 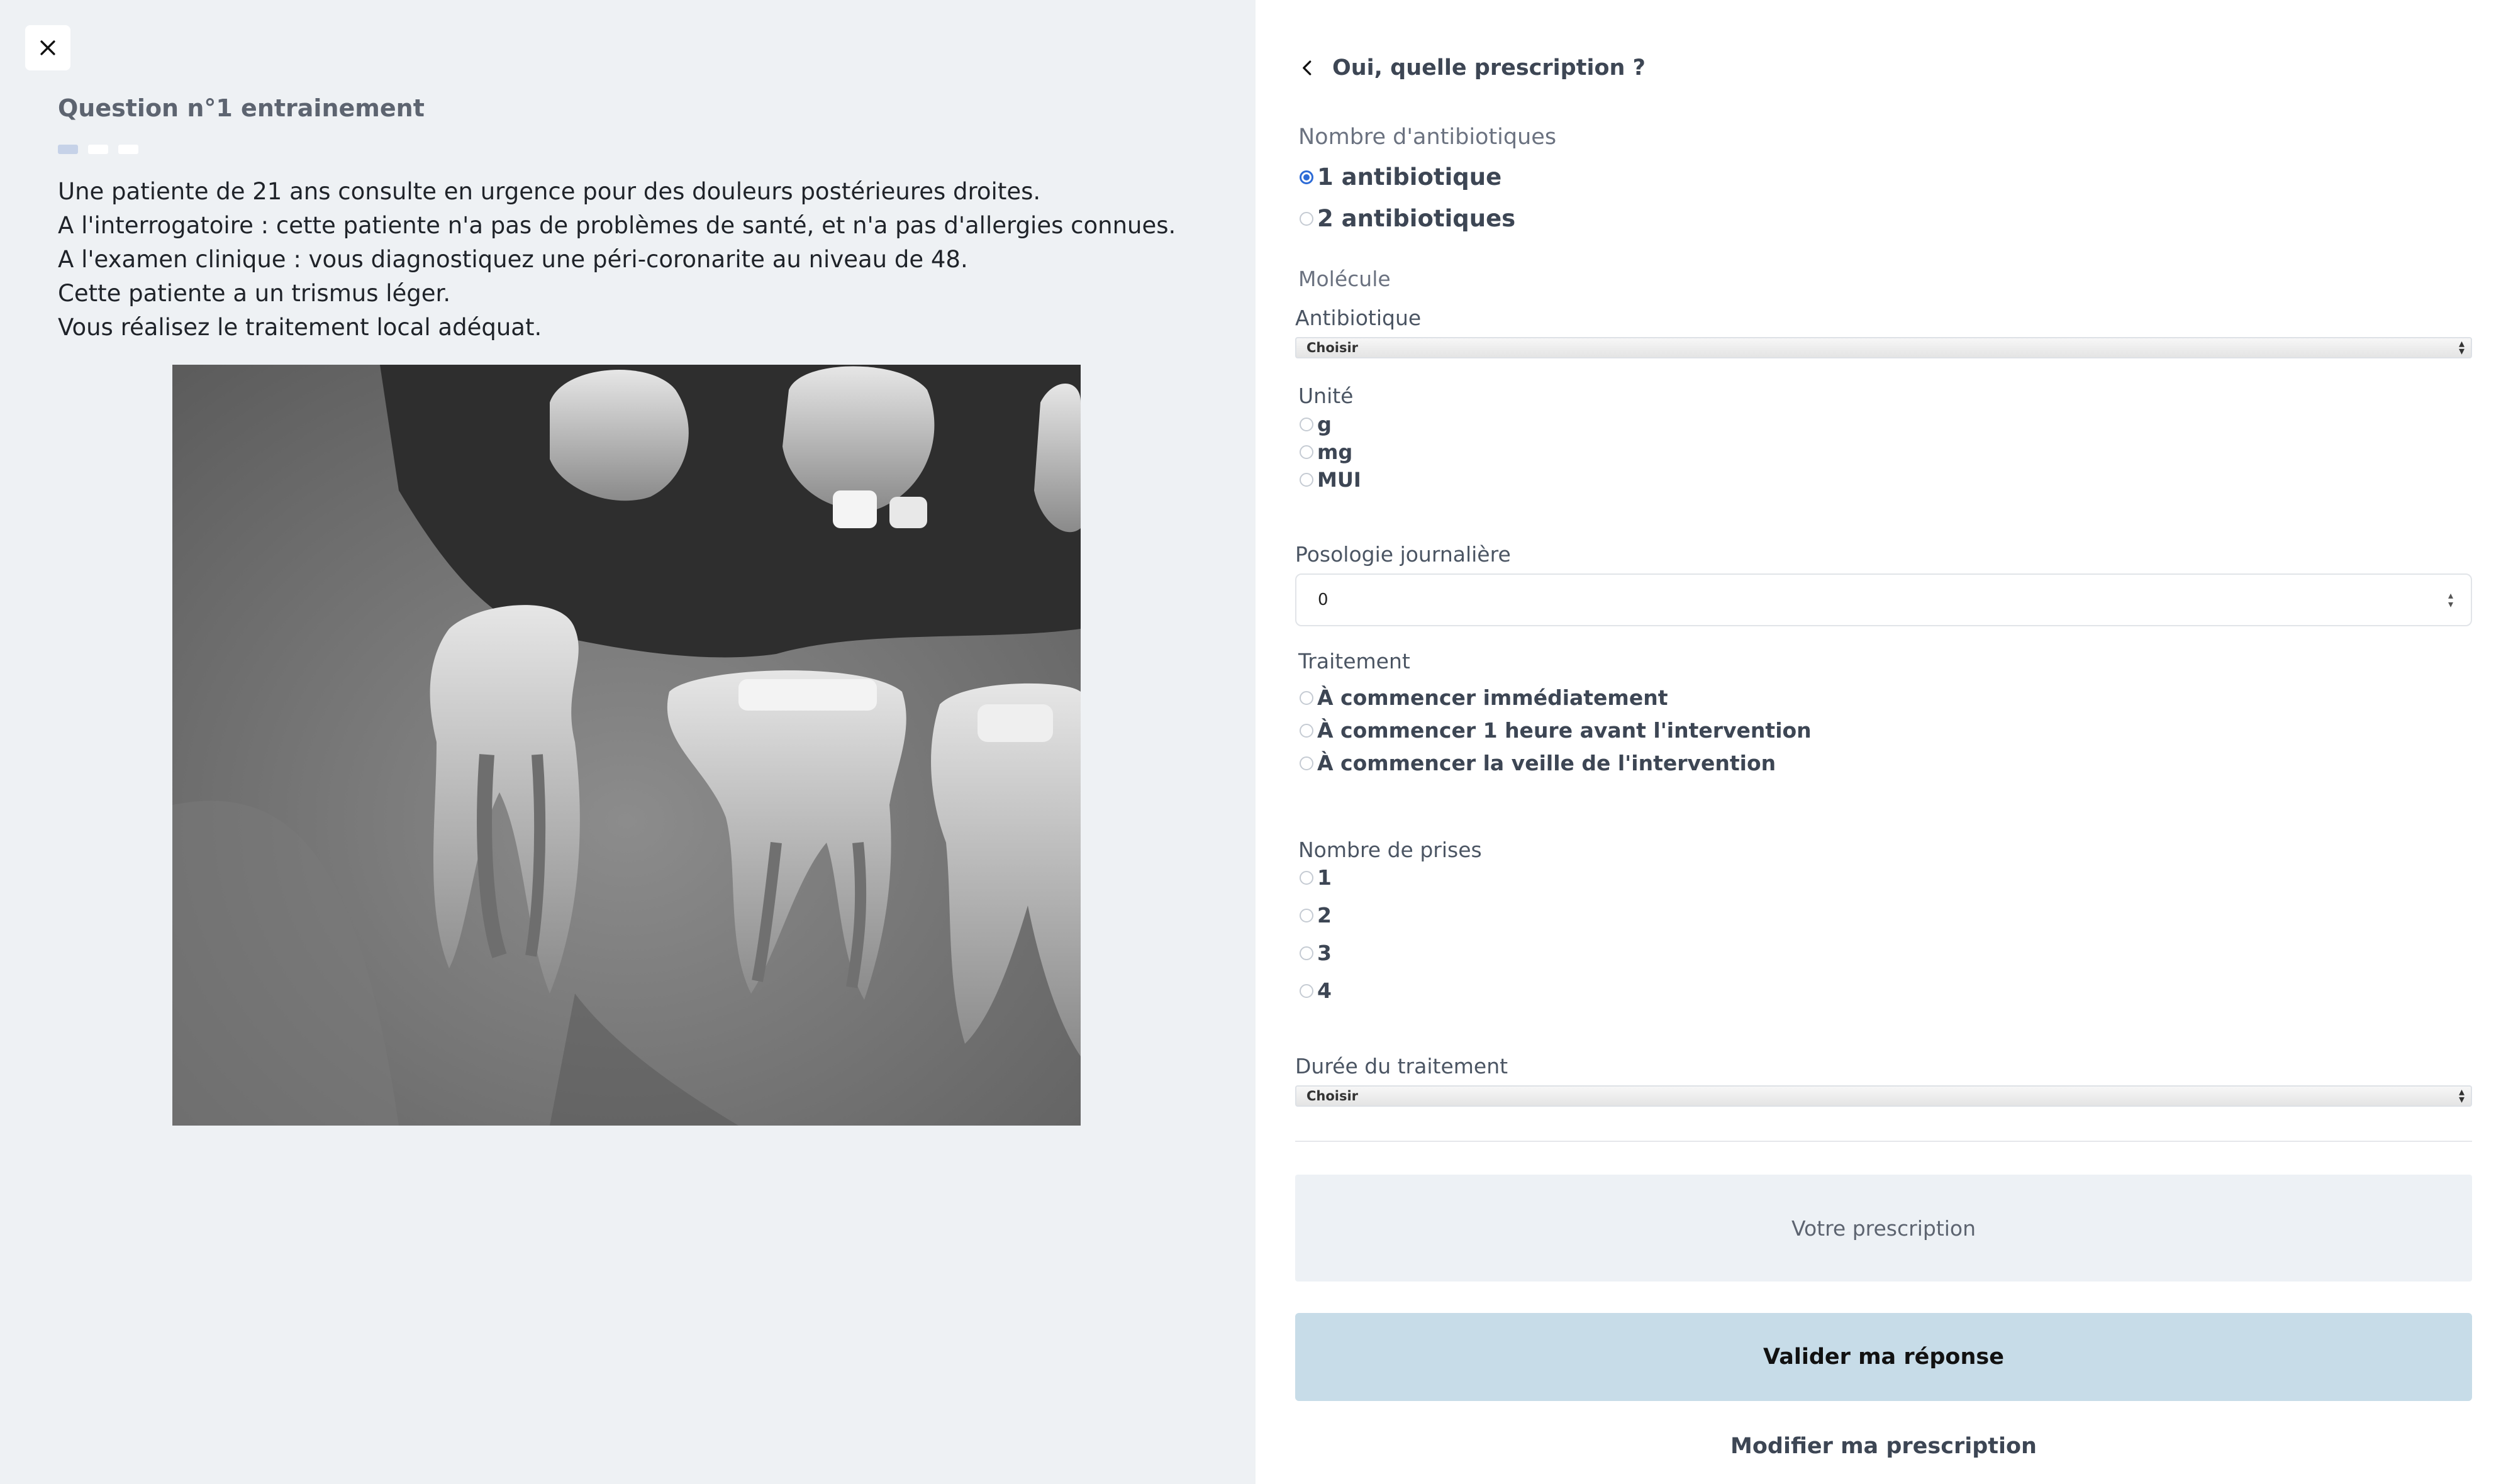 I want to click on radio-intakes-2: 2, so click(x=1316, y=915).